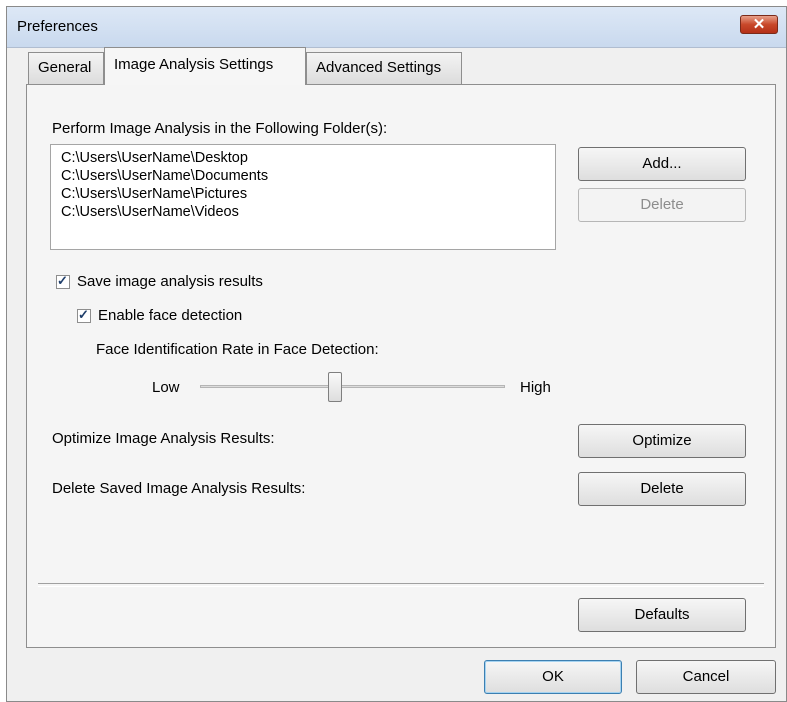  I want to click on optimize-button: Optimize, so click(662, 441).